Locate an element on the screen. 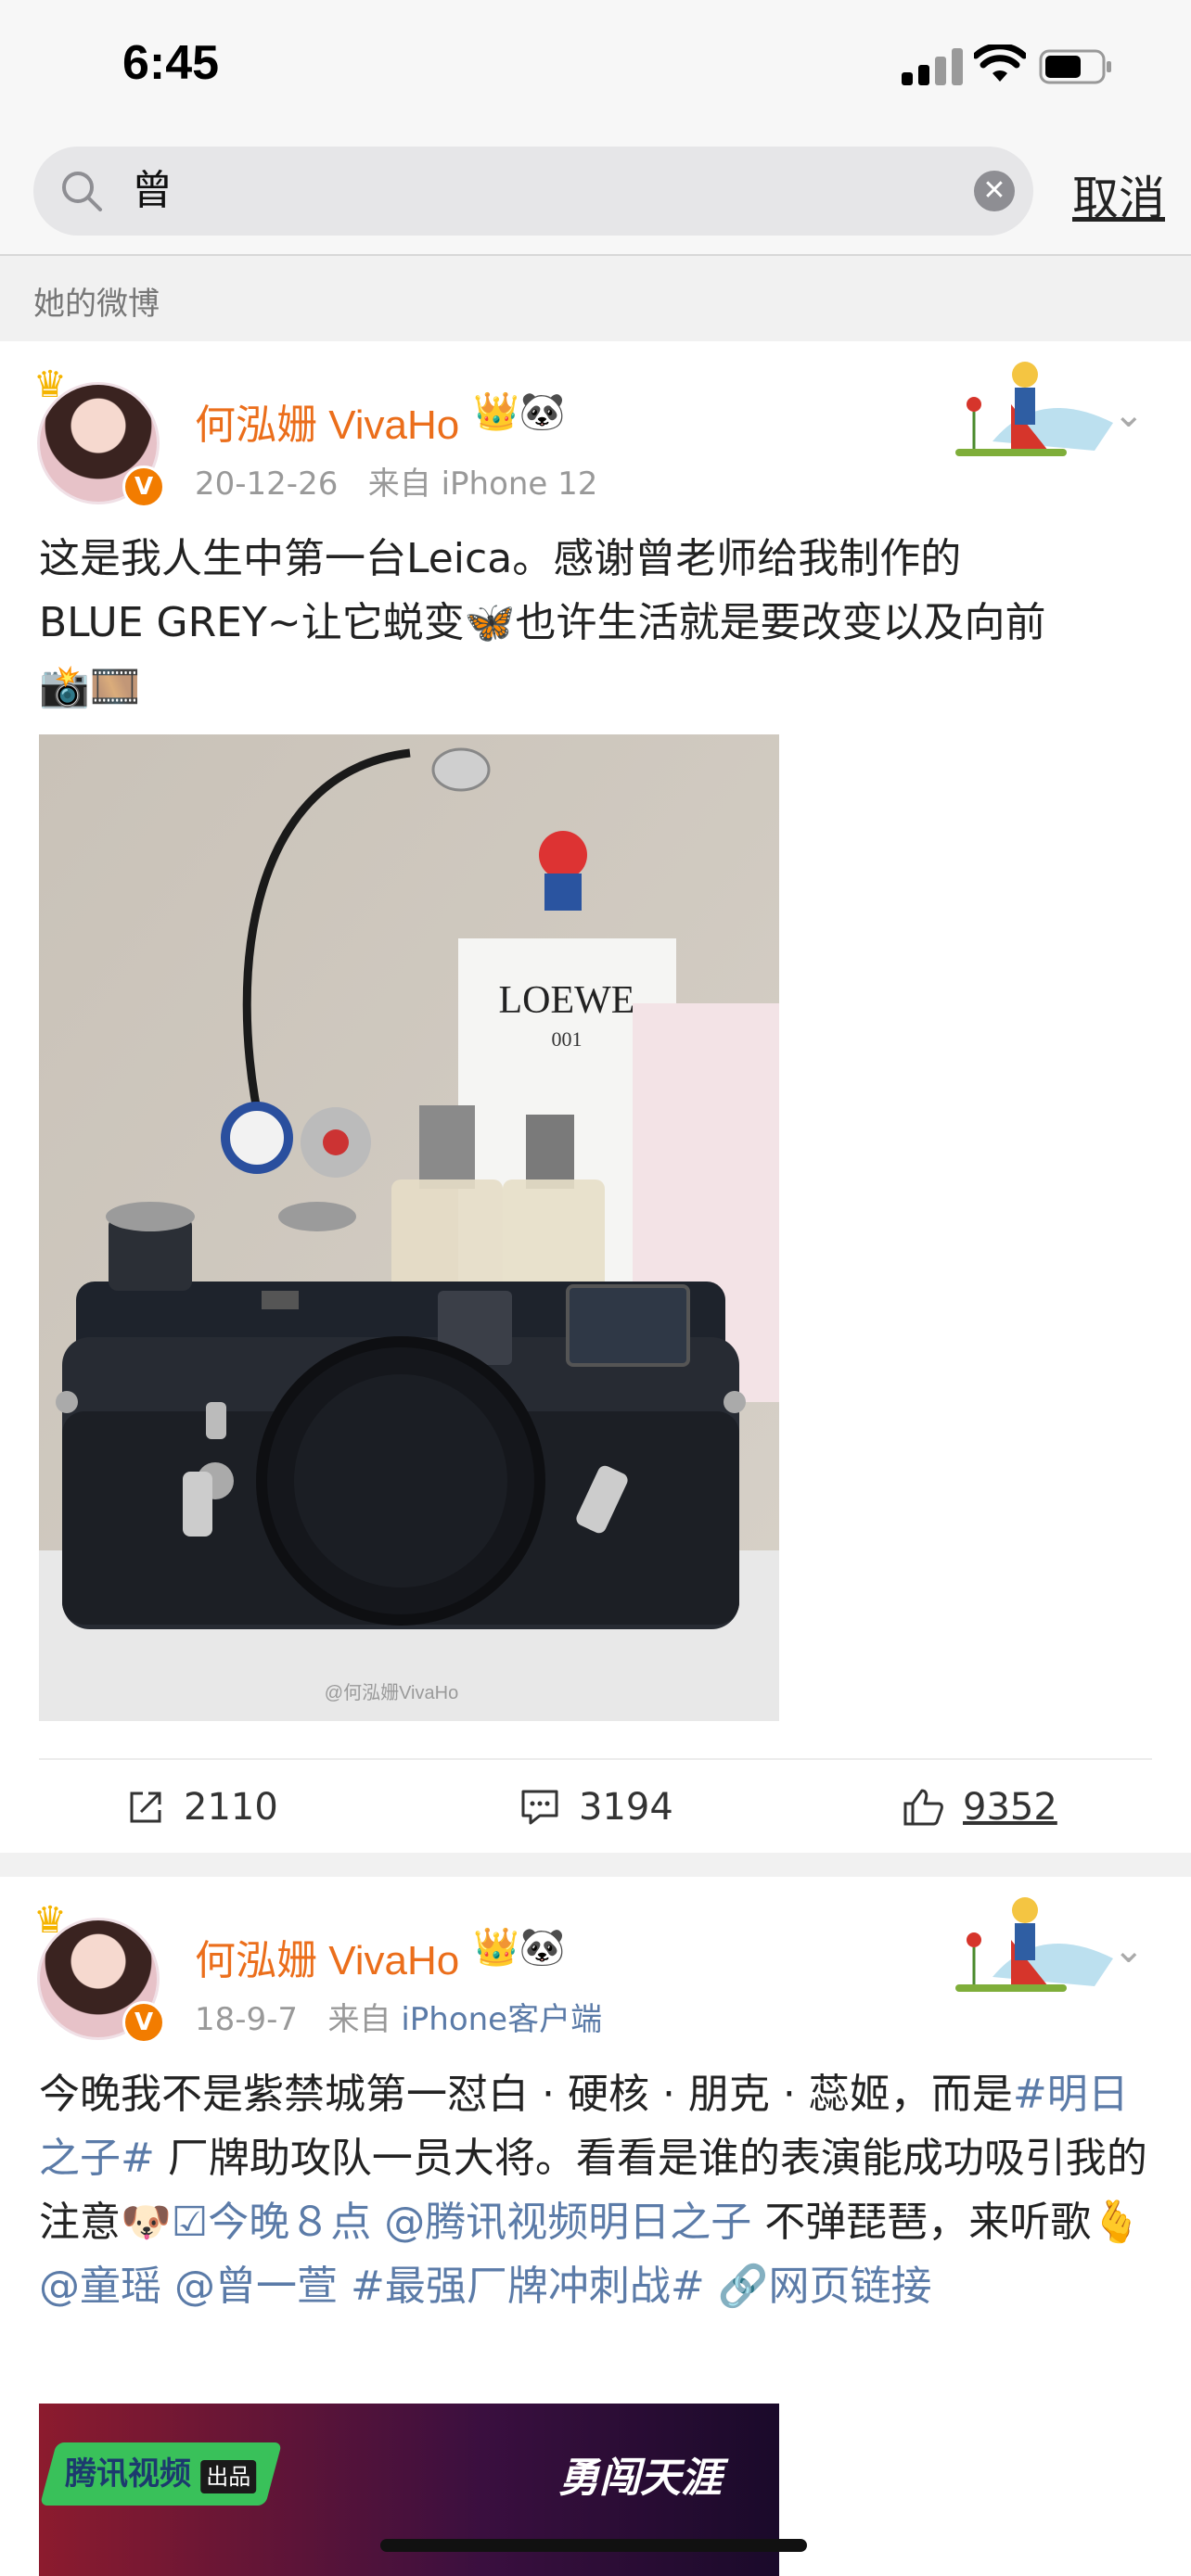 The image size is (1191, 2576). post-text-line: BLUE GREY~让它蜕变🦋也许生活就是要改变以及向前 is located at coordinates (542, 622).